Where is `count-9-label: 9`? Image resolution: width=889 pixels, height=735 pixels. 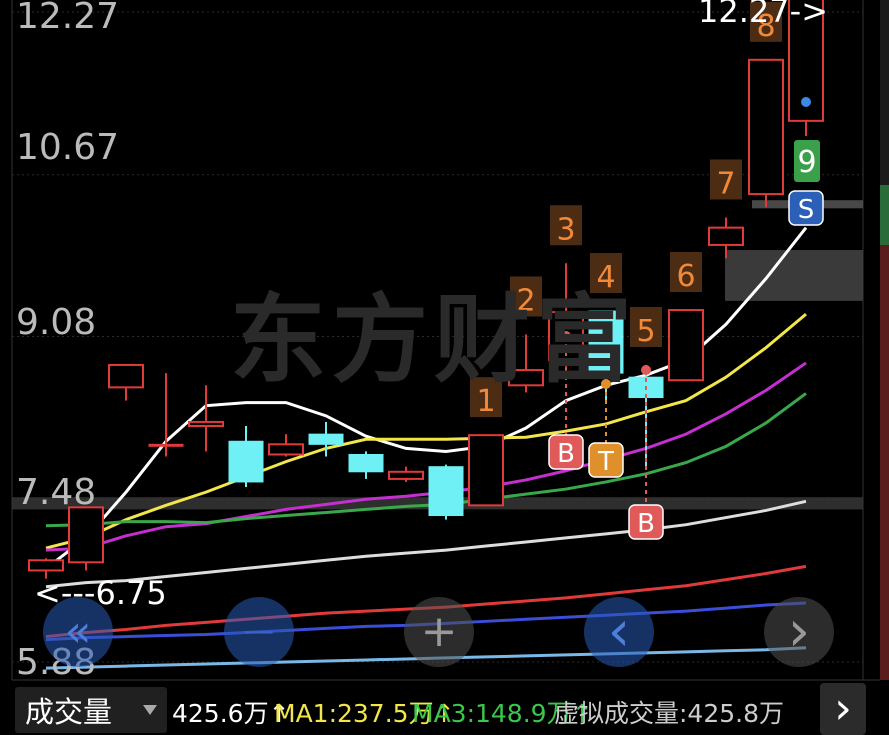 count-9-label: 9 is located at coordinates (806, 162).